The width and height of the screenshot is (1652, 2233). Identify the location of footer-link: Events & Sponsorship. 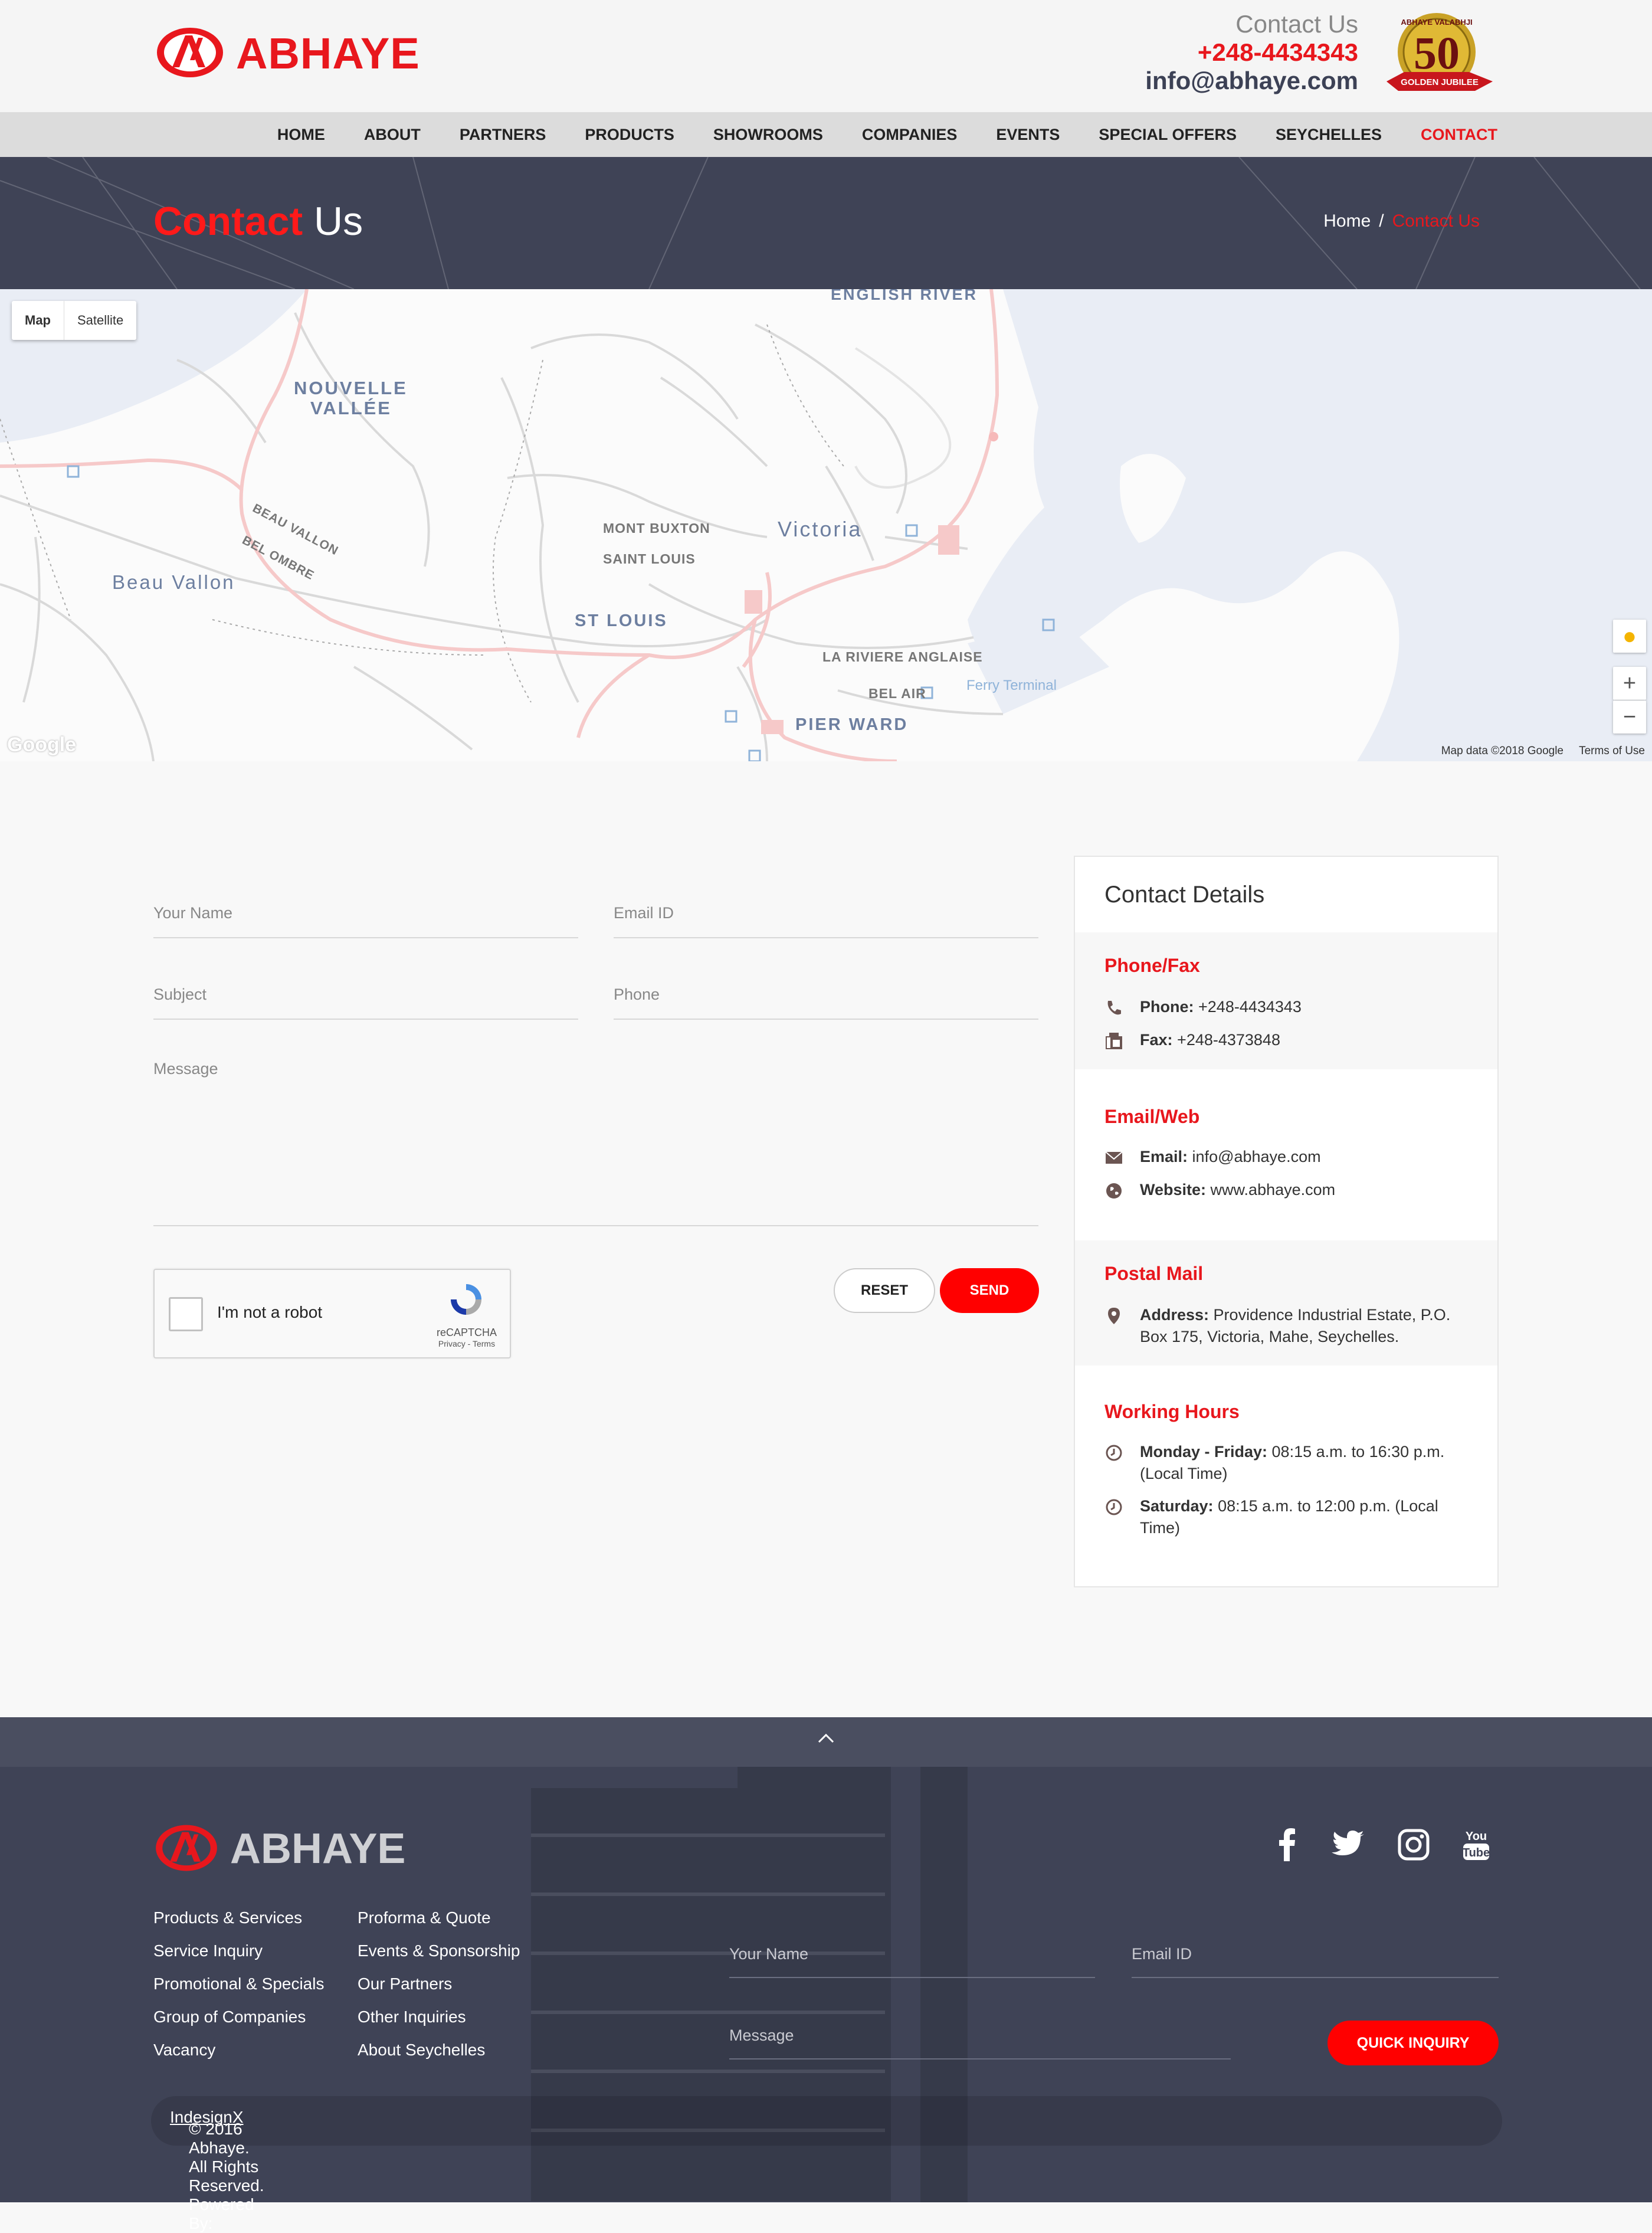
(439, 1950).